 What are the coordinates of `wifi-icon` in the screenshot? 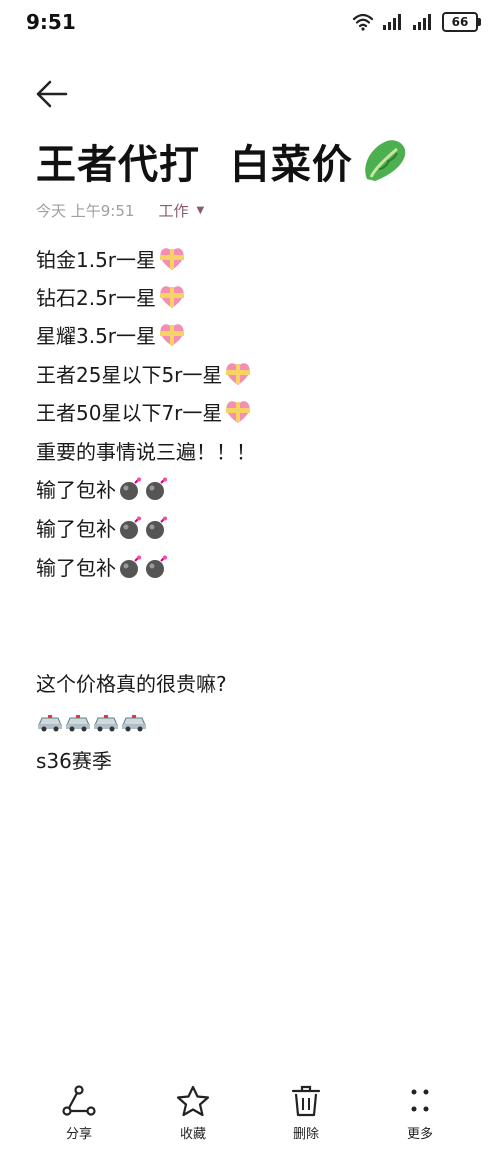 It's located at (363, 22).